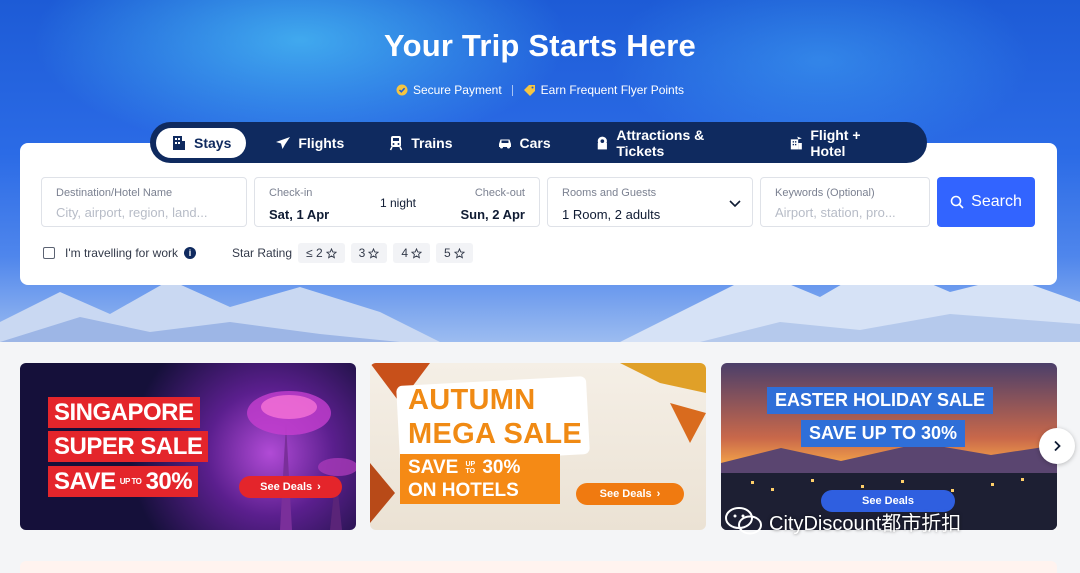 The width and height of the screenshot is (1080, 573). What do you see at coordinates (121, 253) in the screenshot?
I see `work-travel-label: I'm travelling for work` at bounding box center [121, 253].